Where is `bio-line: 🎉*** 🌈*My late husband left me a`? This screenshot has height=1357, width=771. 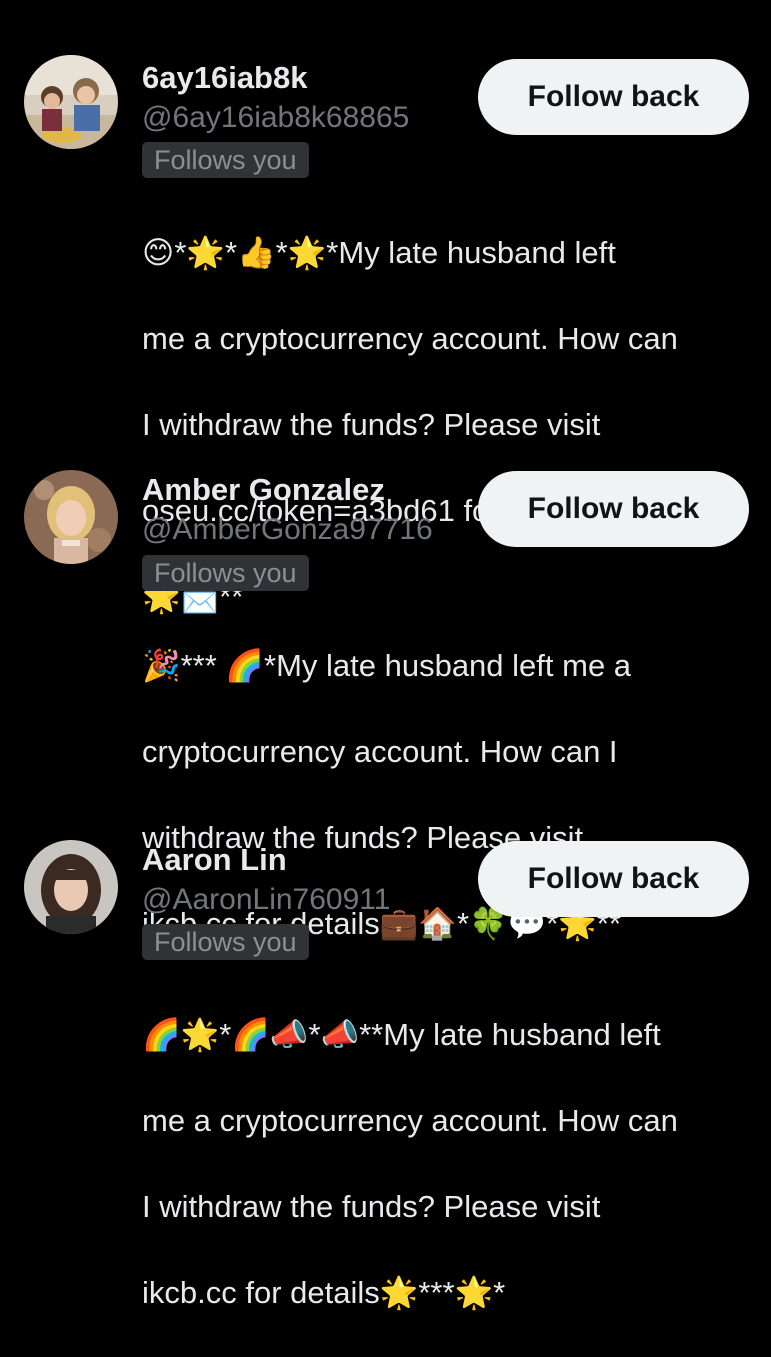
bio-line: 🎉*** 🌈*My late husband left me a is located at coordinates (387, 665).